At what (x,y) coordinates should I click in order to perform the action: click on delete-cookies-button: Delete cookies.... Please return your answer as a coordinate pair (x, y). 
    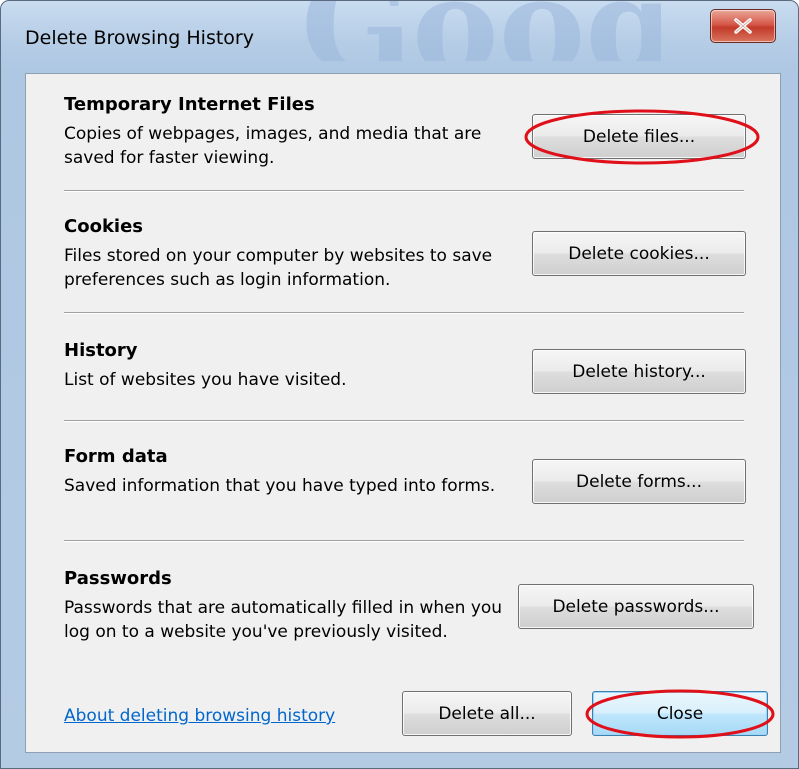
    Looking at the image, I should click on (639, 253).